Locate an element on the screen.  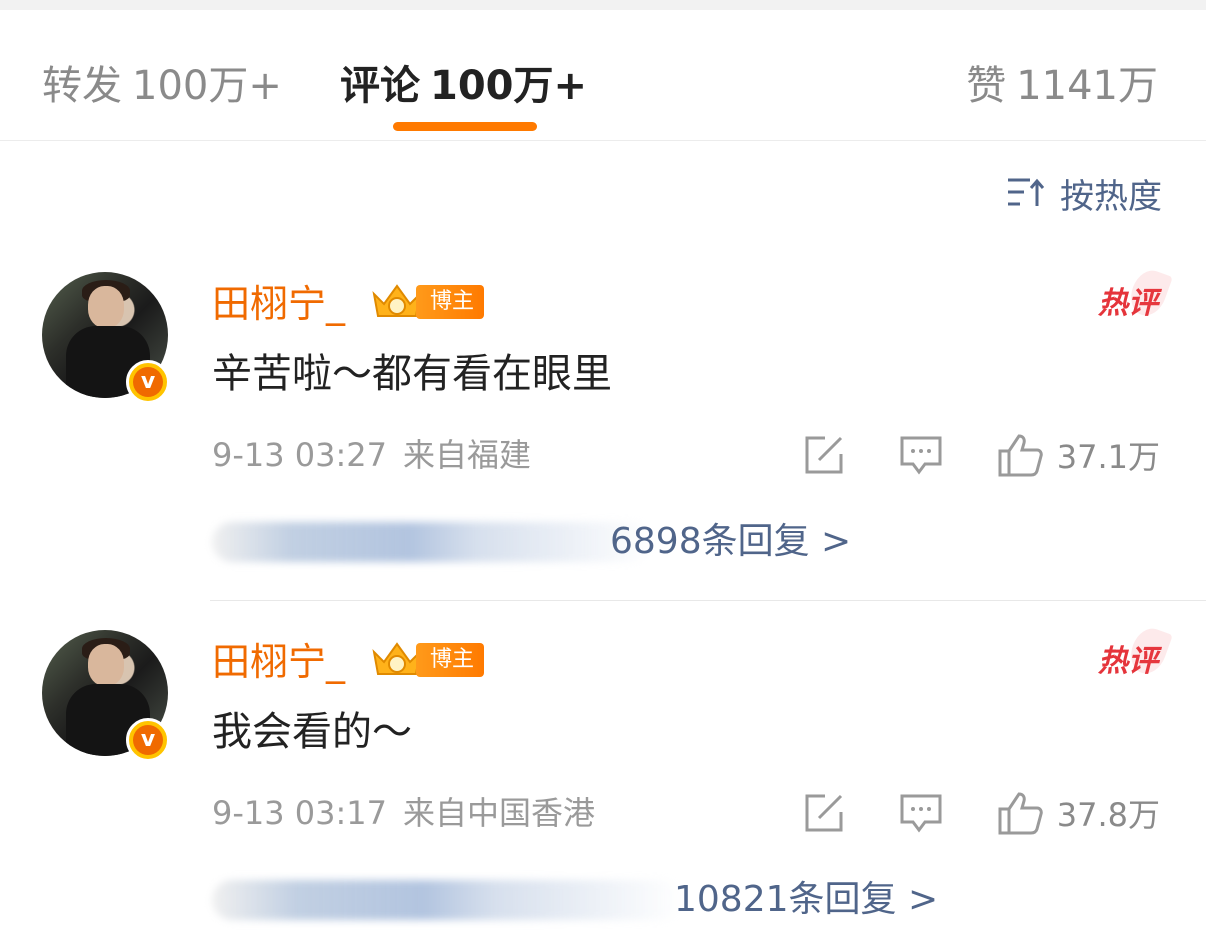
replies-link: 6898条回复 > is located at coordinates (592, 542).